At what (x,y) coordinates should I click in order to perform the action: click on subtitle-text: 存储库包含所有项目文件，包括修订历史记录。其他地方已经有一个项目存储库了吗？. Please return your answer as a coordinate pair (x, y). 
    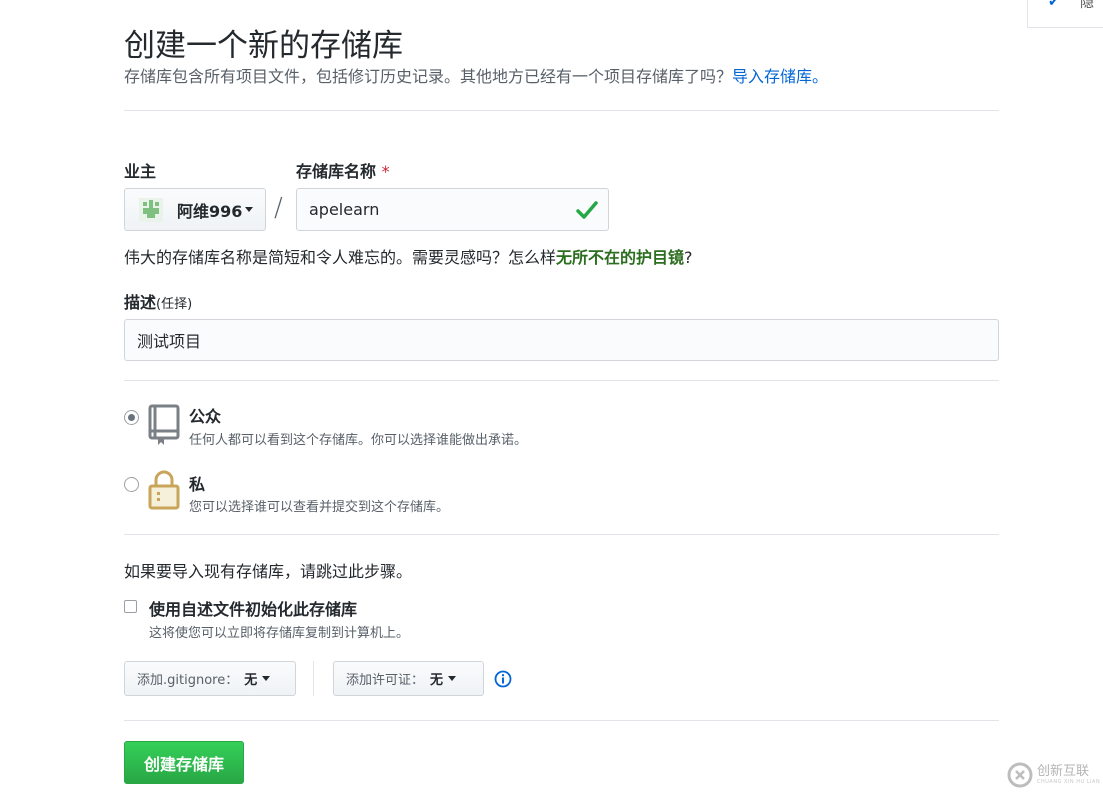
    Looking at the image, I should click on (428, 76).